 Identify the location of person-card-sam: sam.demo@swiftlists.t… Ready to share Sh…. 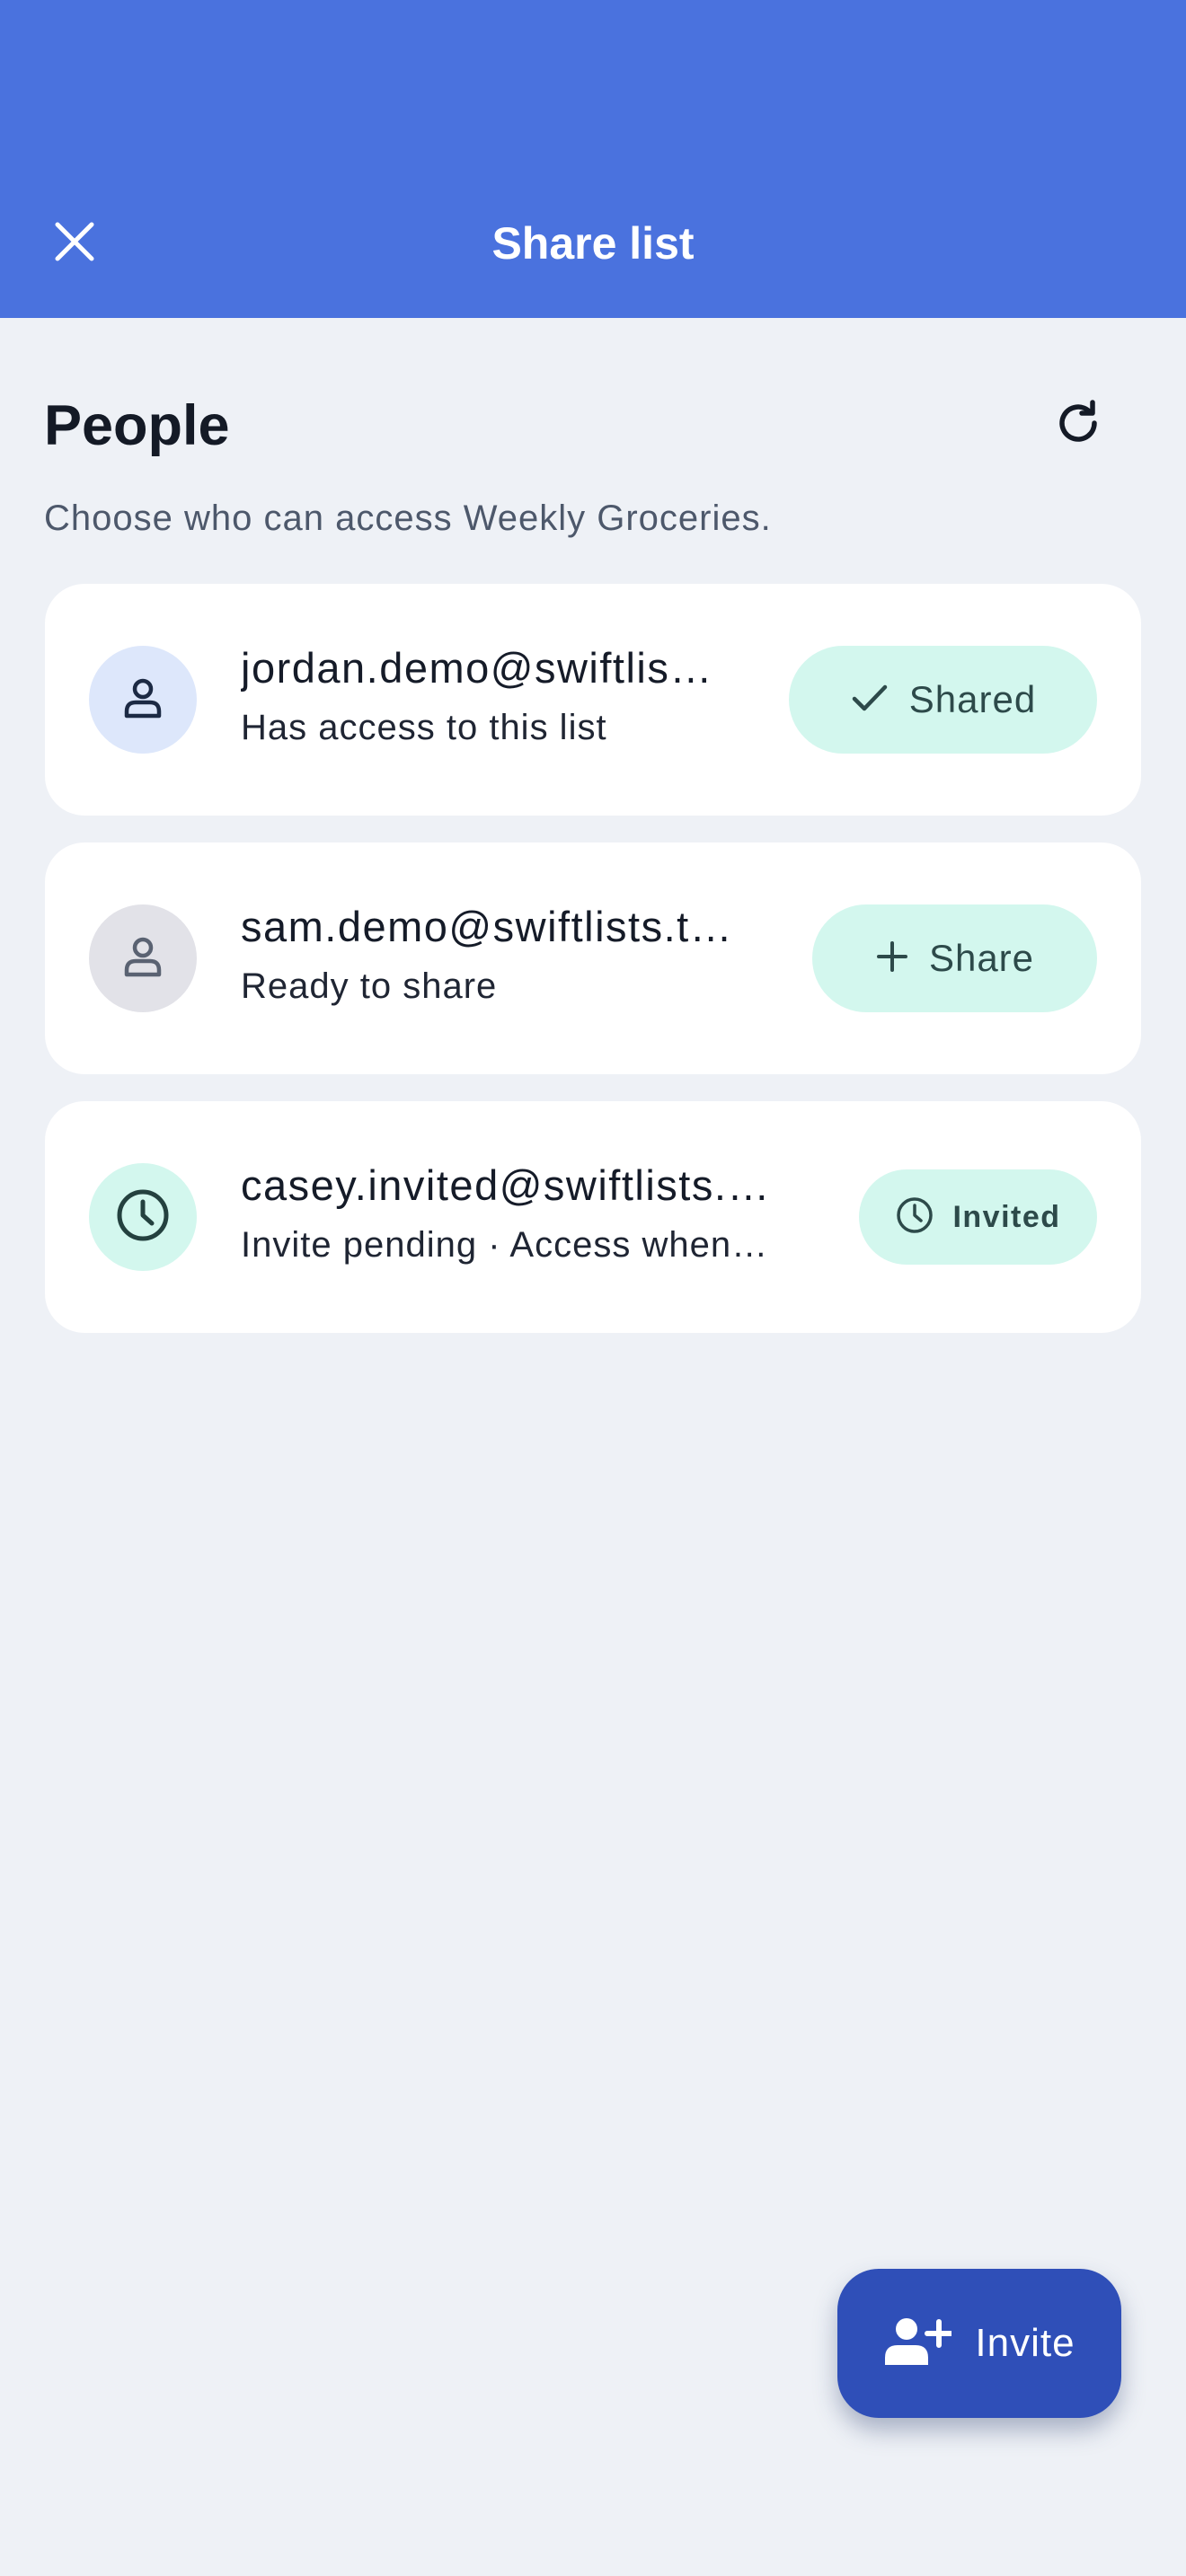
(593, 958).